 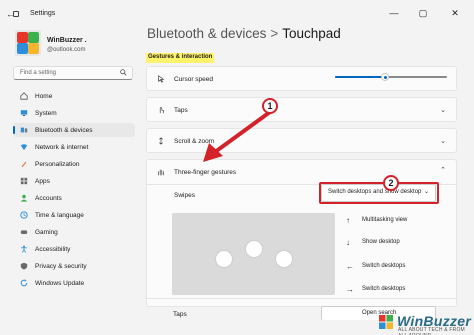 What do you see at coordinates (38, 73) in the screenshot?
I see `search-placeholder: Find a setting` at bounding box center [38, 73].